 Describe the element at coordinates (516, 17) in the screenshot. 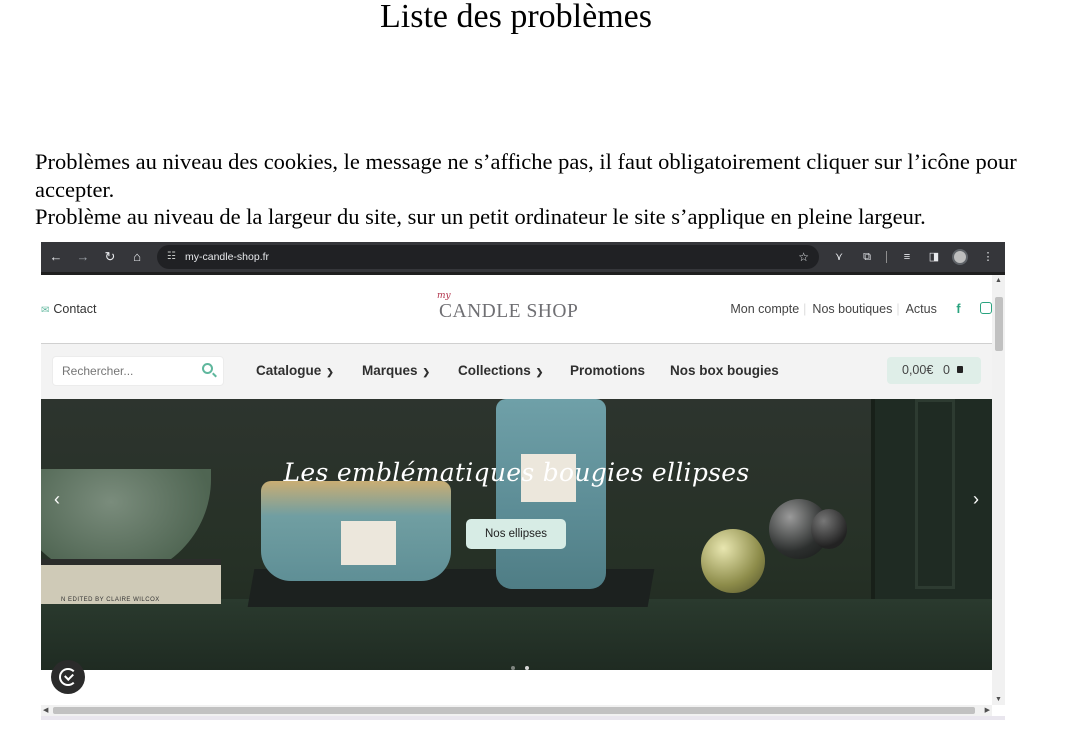

I see `page-title: Liste des problèmes` at that location.